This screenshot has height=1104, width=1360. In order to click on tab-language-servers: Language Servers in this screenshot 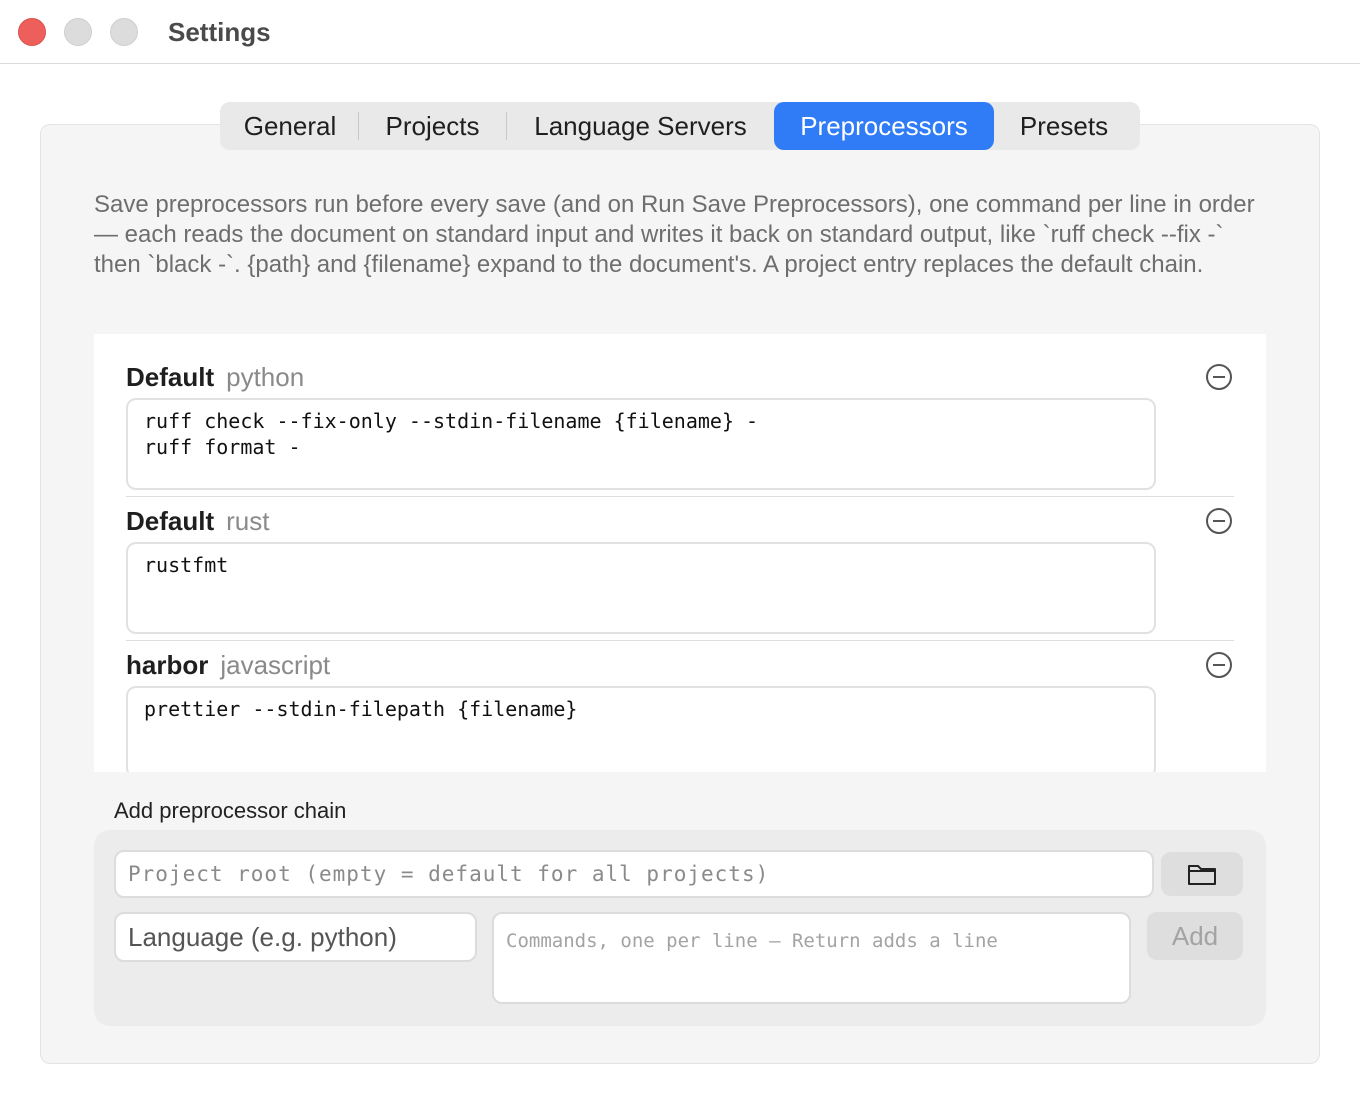, I will do `click(640, 126)`.